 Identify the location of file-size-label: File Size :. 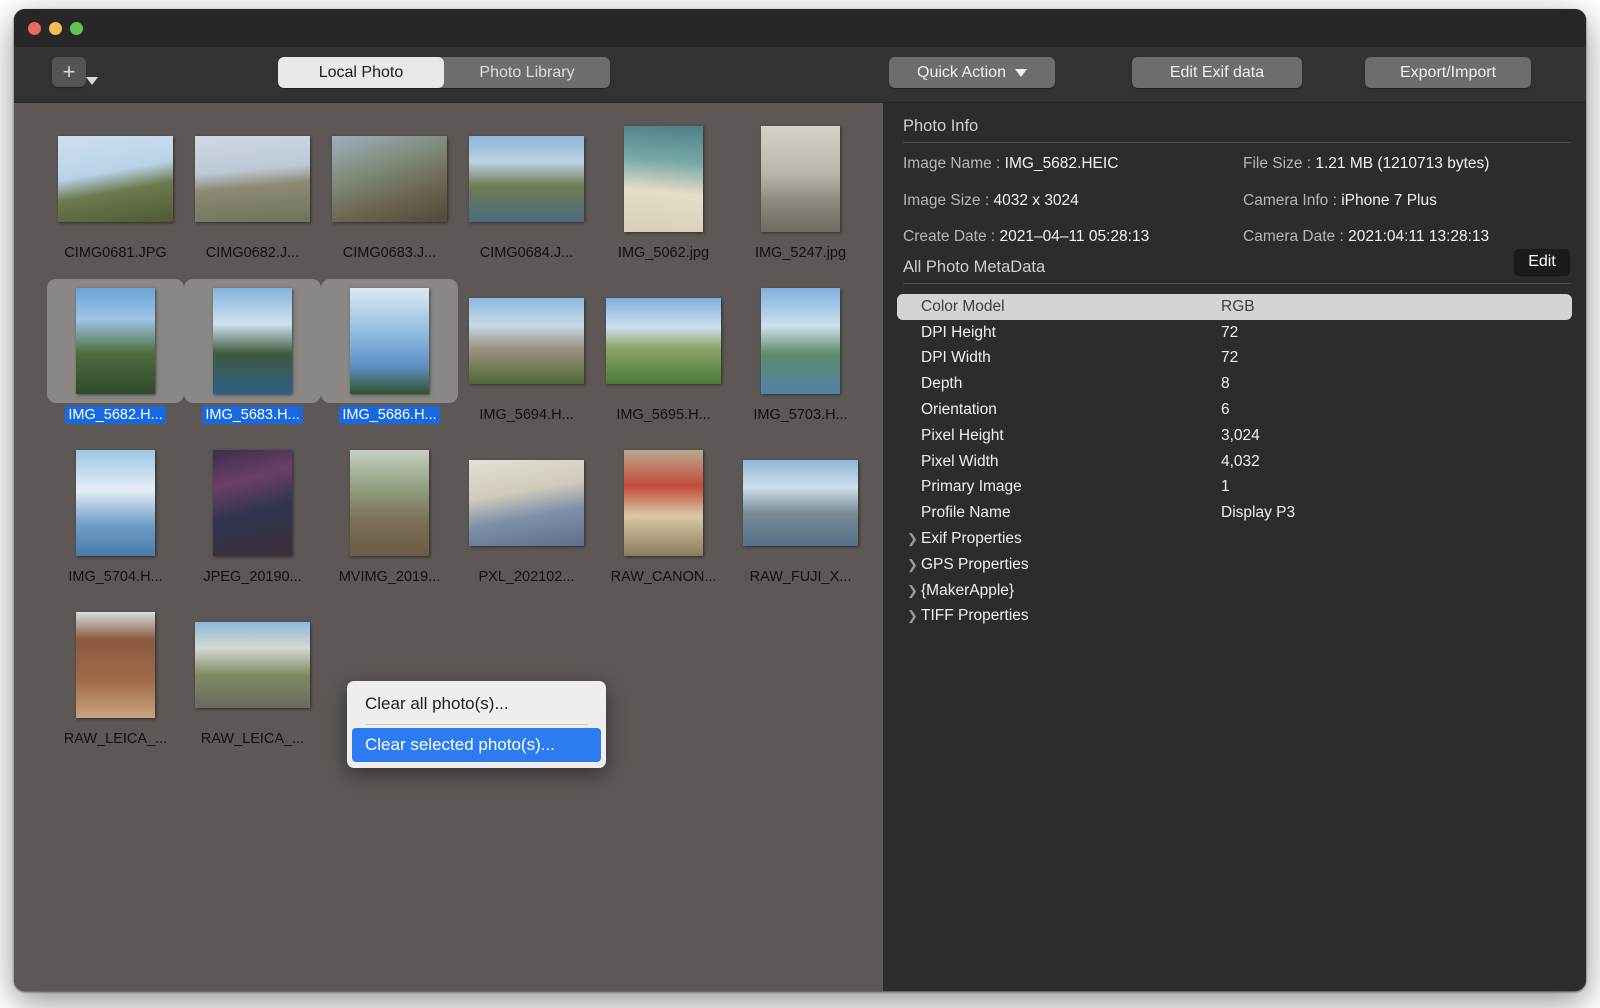
(1277, 163).